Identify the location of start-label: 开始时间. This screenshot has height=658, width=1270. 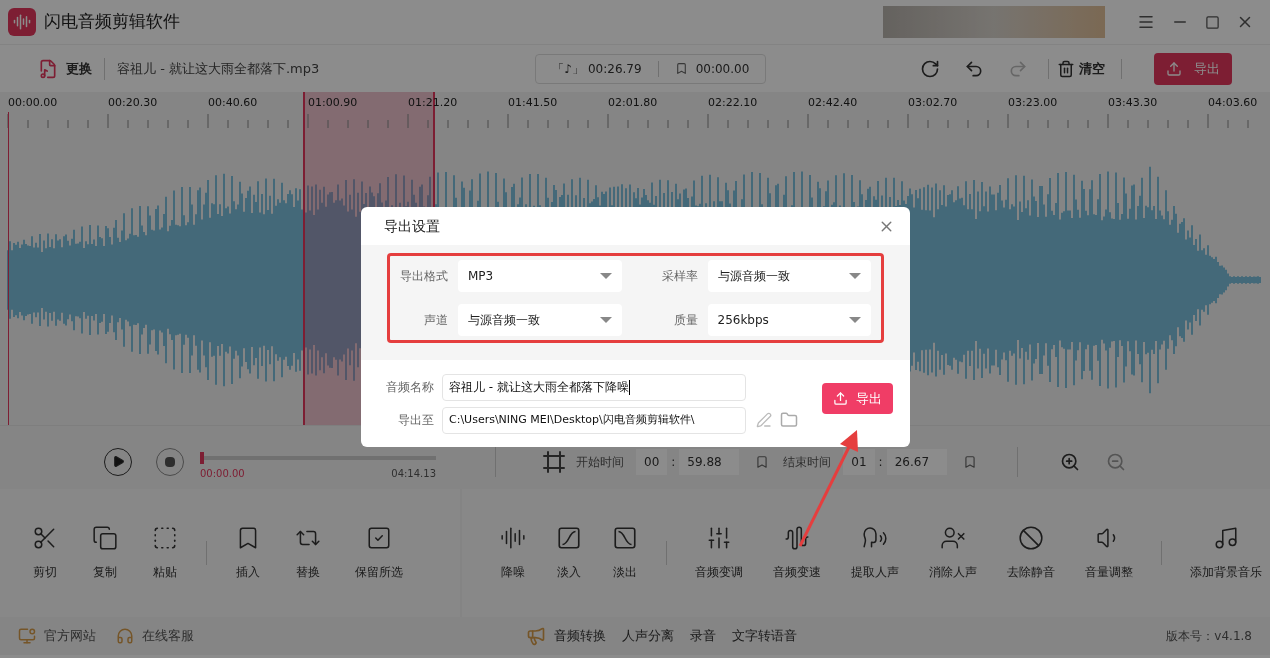
(600, 462).